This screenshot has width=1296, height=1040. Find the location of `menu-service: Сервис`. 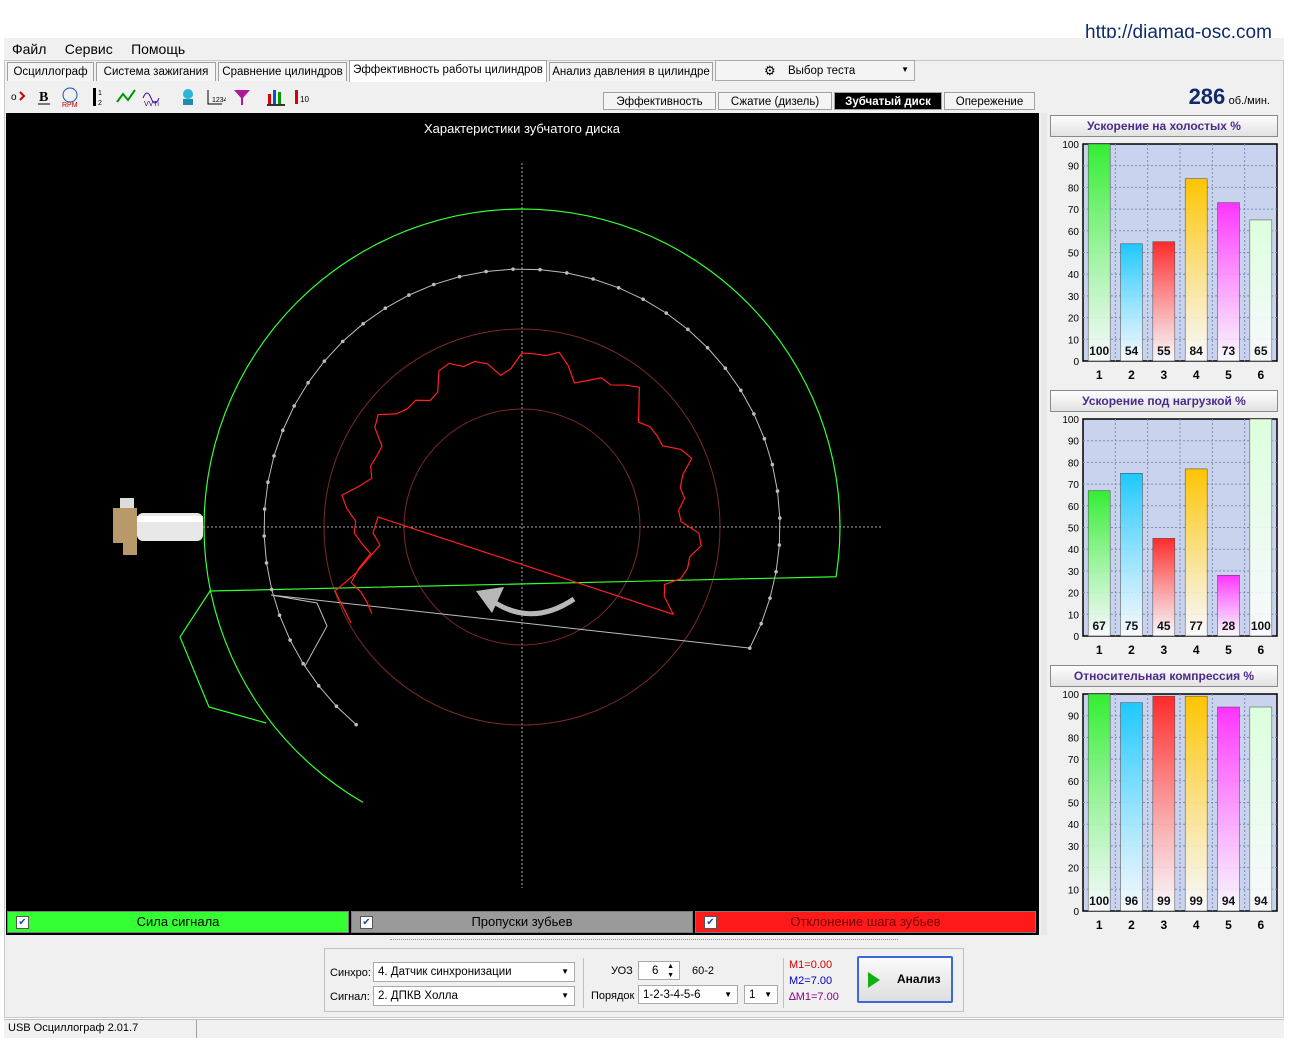

menu-service: Сервис is located at coordinates (88, 47).